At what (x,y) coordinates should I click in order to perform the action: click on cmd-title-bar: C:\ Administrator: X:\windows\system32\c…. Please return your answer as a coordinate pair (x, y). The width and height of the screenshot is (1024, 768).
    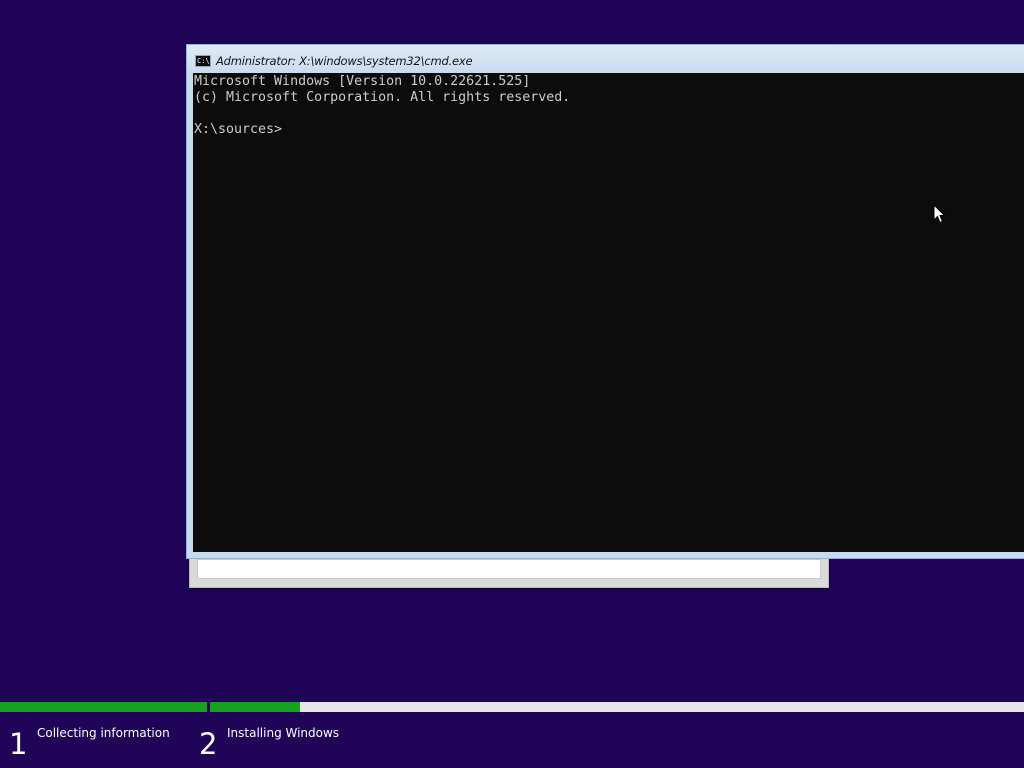
    Looking at the image, I should click on (605, 59).